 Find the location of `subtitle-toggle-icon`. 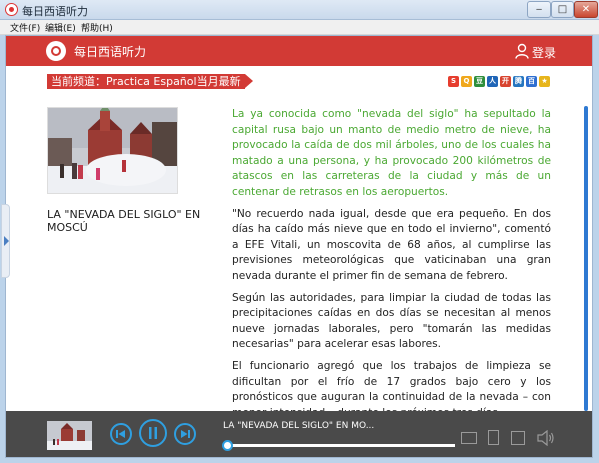

subtitle-toggle-icon is located at coordinates (469, 438).